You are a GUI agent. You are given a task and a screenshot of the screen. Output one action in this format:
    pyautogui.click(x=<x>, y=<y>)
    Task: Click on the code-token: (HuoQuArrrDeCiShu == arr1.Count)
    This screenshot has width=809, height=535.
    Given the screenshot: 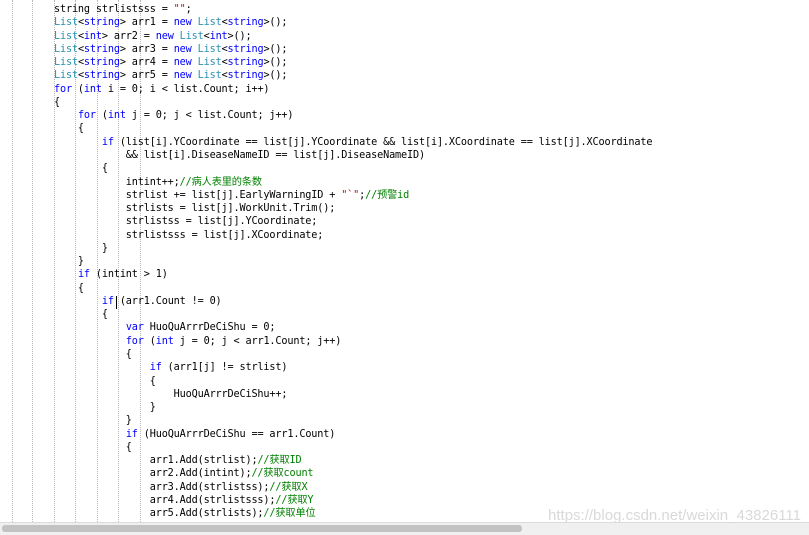 What is the action you would take?
    pyautogui.click(x=236, y=434)
    